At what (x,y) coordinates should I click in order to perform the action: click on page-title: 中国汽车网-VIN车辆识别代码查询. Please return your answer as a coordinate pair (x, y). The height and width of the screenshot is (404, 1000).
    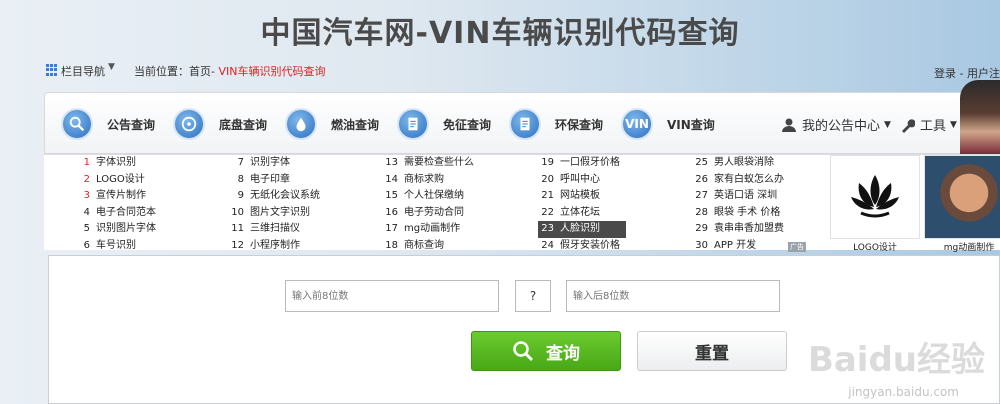
    Looking at the image, I should click on (500, 33).